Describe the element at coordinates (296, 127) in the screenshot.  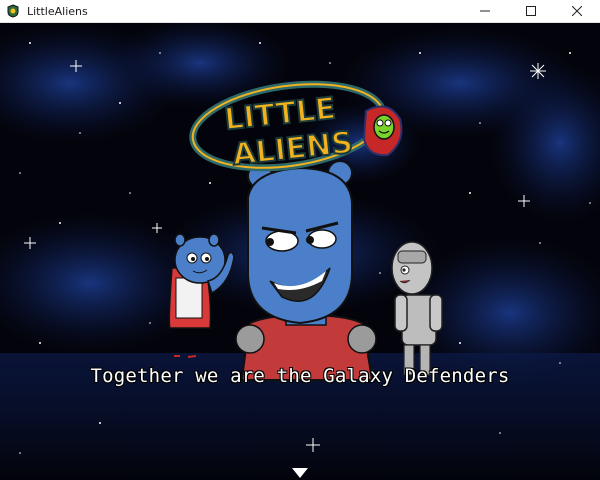
I see `game-logo: LITTLE ALIENS` at that location.